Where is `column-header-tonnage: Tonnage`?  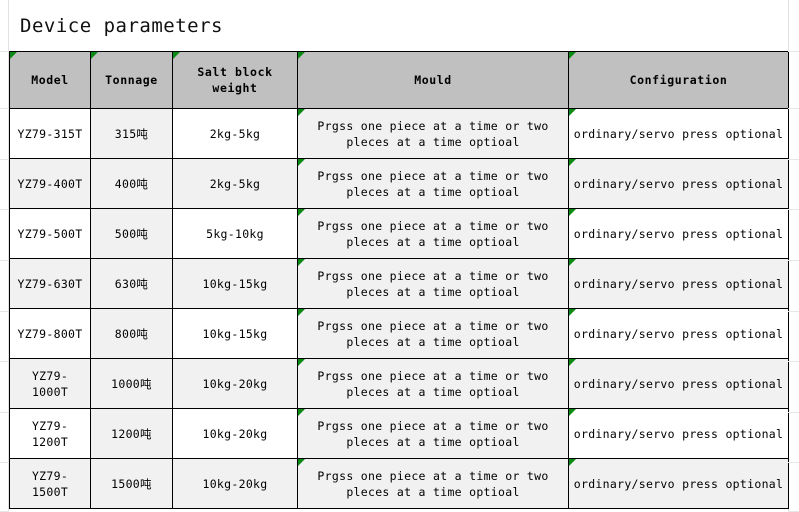 column-header-tonnage: Tonnage is located at coordinates (131, 80).